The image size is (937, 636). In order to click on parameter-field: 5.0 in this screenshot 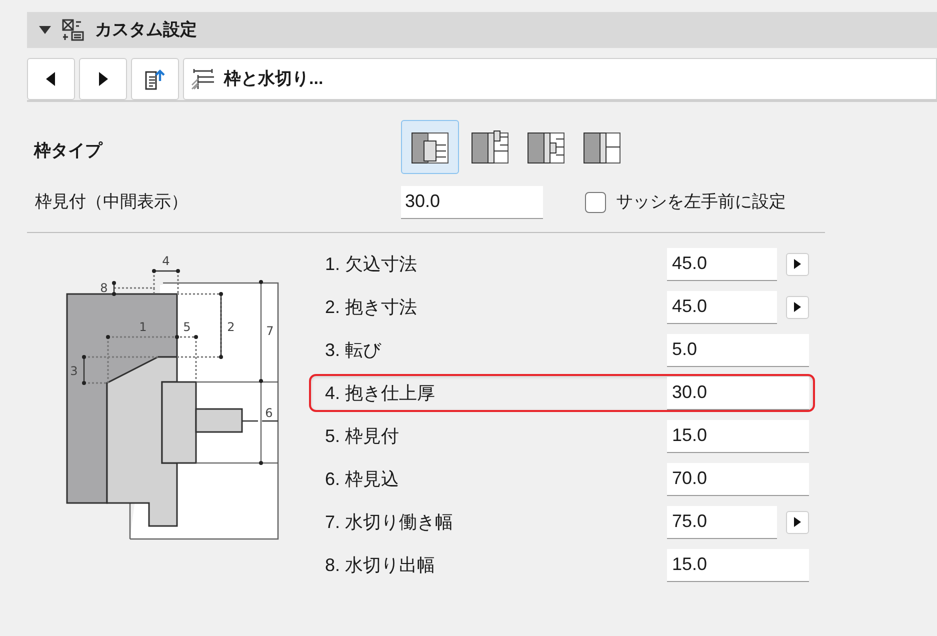, I will do `click(738, 350)`.